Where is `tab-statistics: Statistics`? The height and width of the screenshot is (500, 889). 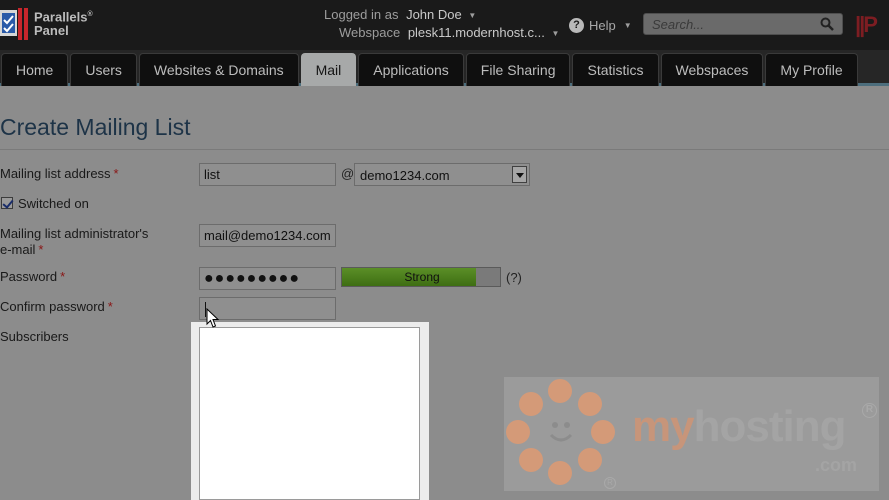
tab-statistics: Statistics is located at coordinates (615, 69).